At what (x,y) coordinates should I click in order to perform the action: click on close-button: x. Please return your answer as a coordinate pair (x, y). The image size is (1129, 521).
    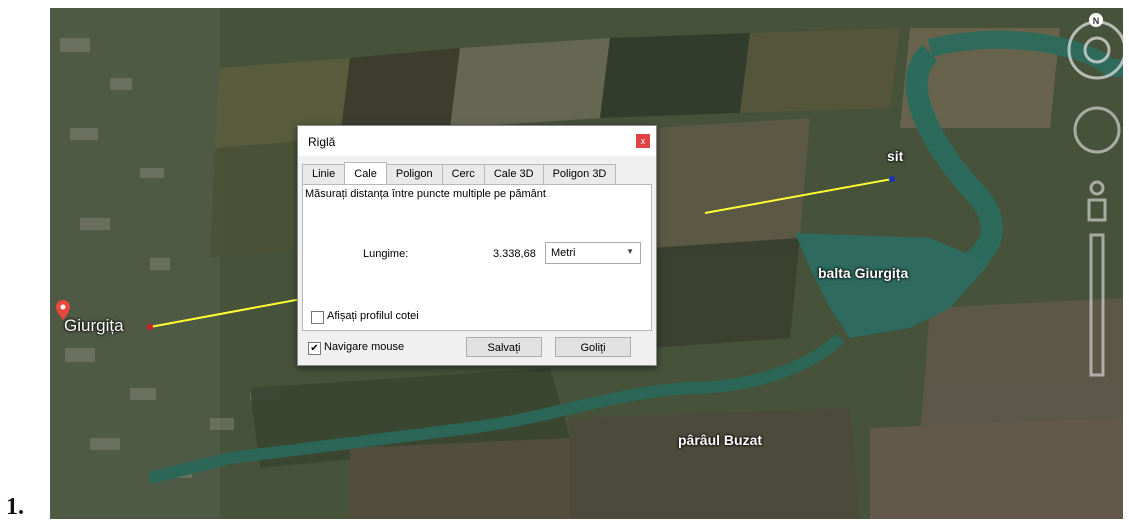
    Looking at the image, I should click on (643, 141).